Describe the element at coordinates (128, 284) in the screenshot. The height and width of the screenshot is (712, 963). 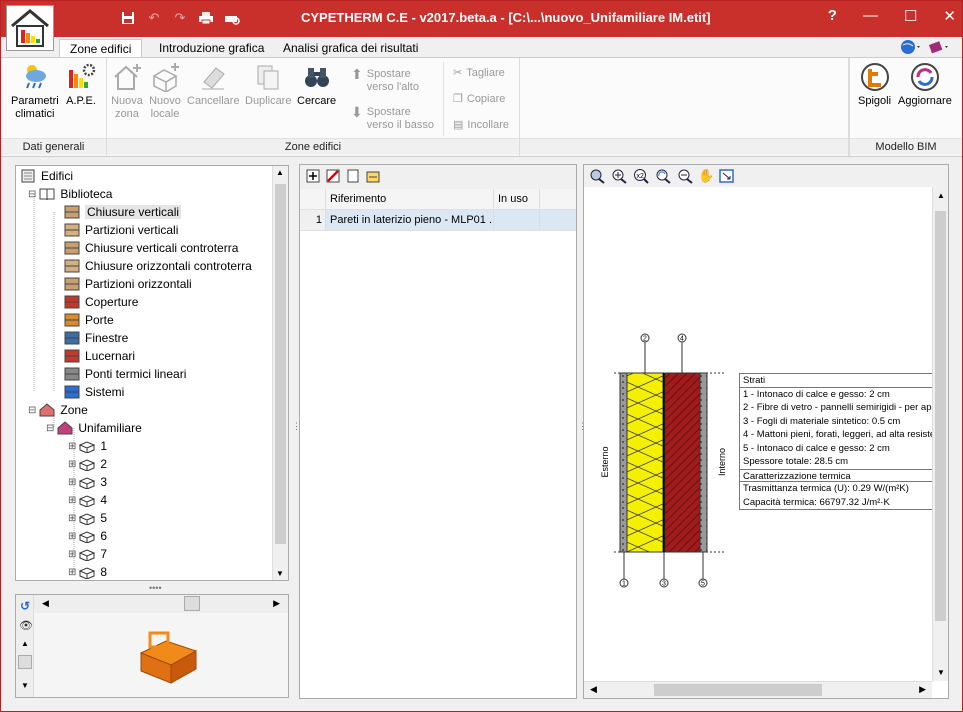
I see `tree-item-partizioni-orizzontali: Partizioni orizzontali` at that location.